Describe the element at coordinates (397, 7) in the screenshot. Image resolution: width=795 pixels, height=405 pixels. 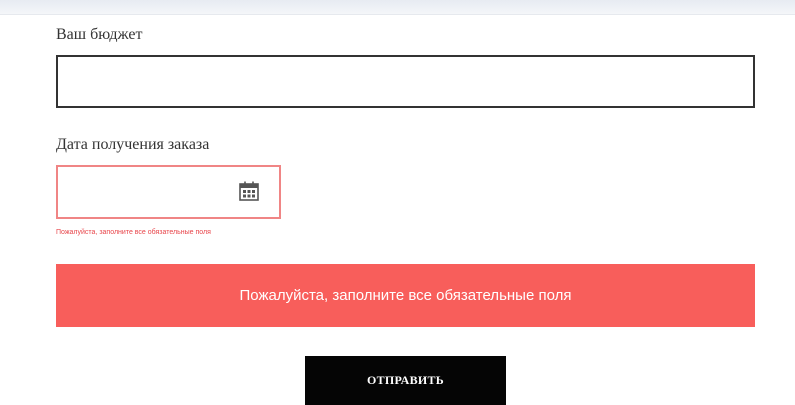
I see `top-divider` at that location.